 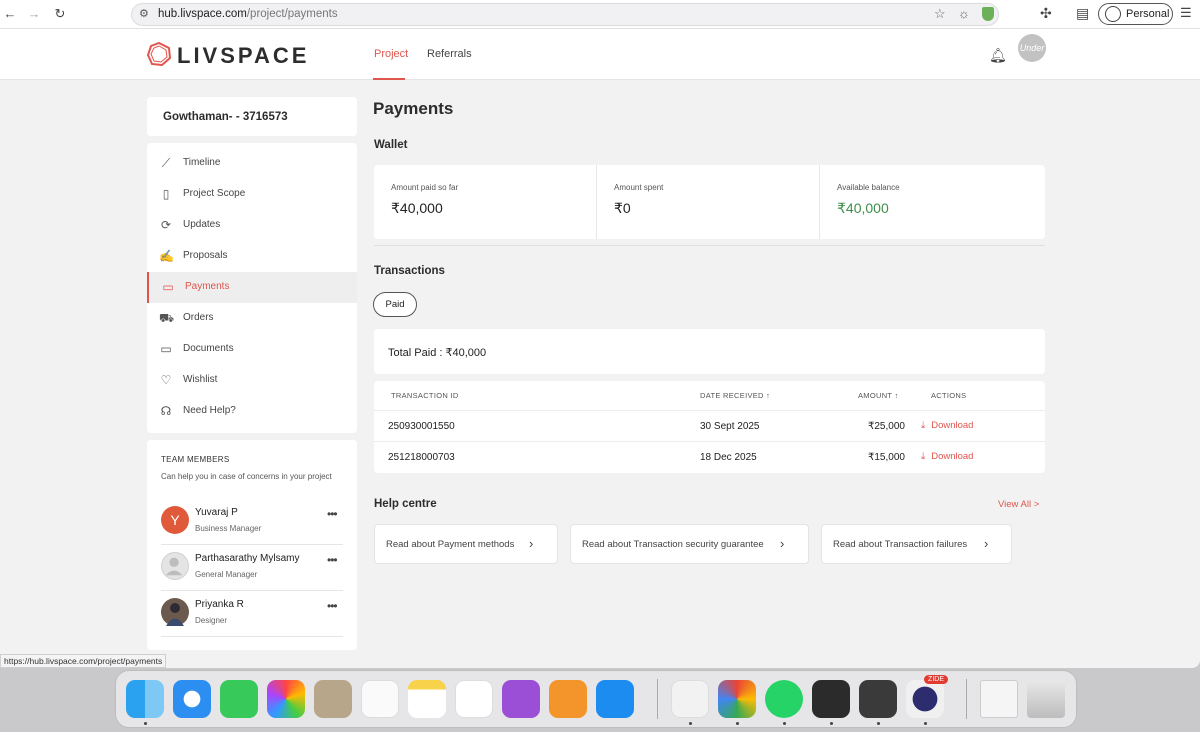 I want to click on member-name: Yuvaraj P, so click(x=216, y=512).